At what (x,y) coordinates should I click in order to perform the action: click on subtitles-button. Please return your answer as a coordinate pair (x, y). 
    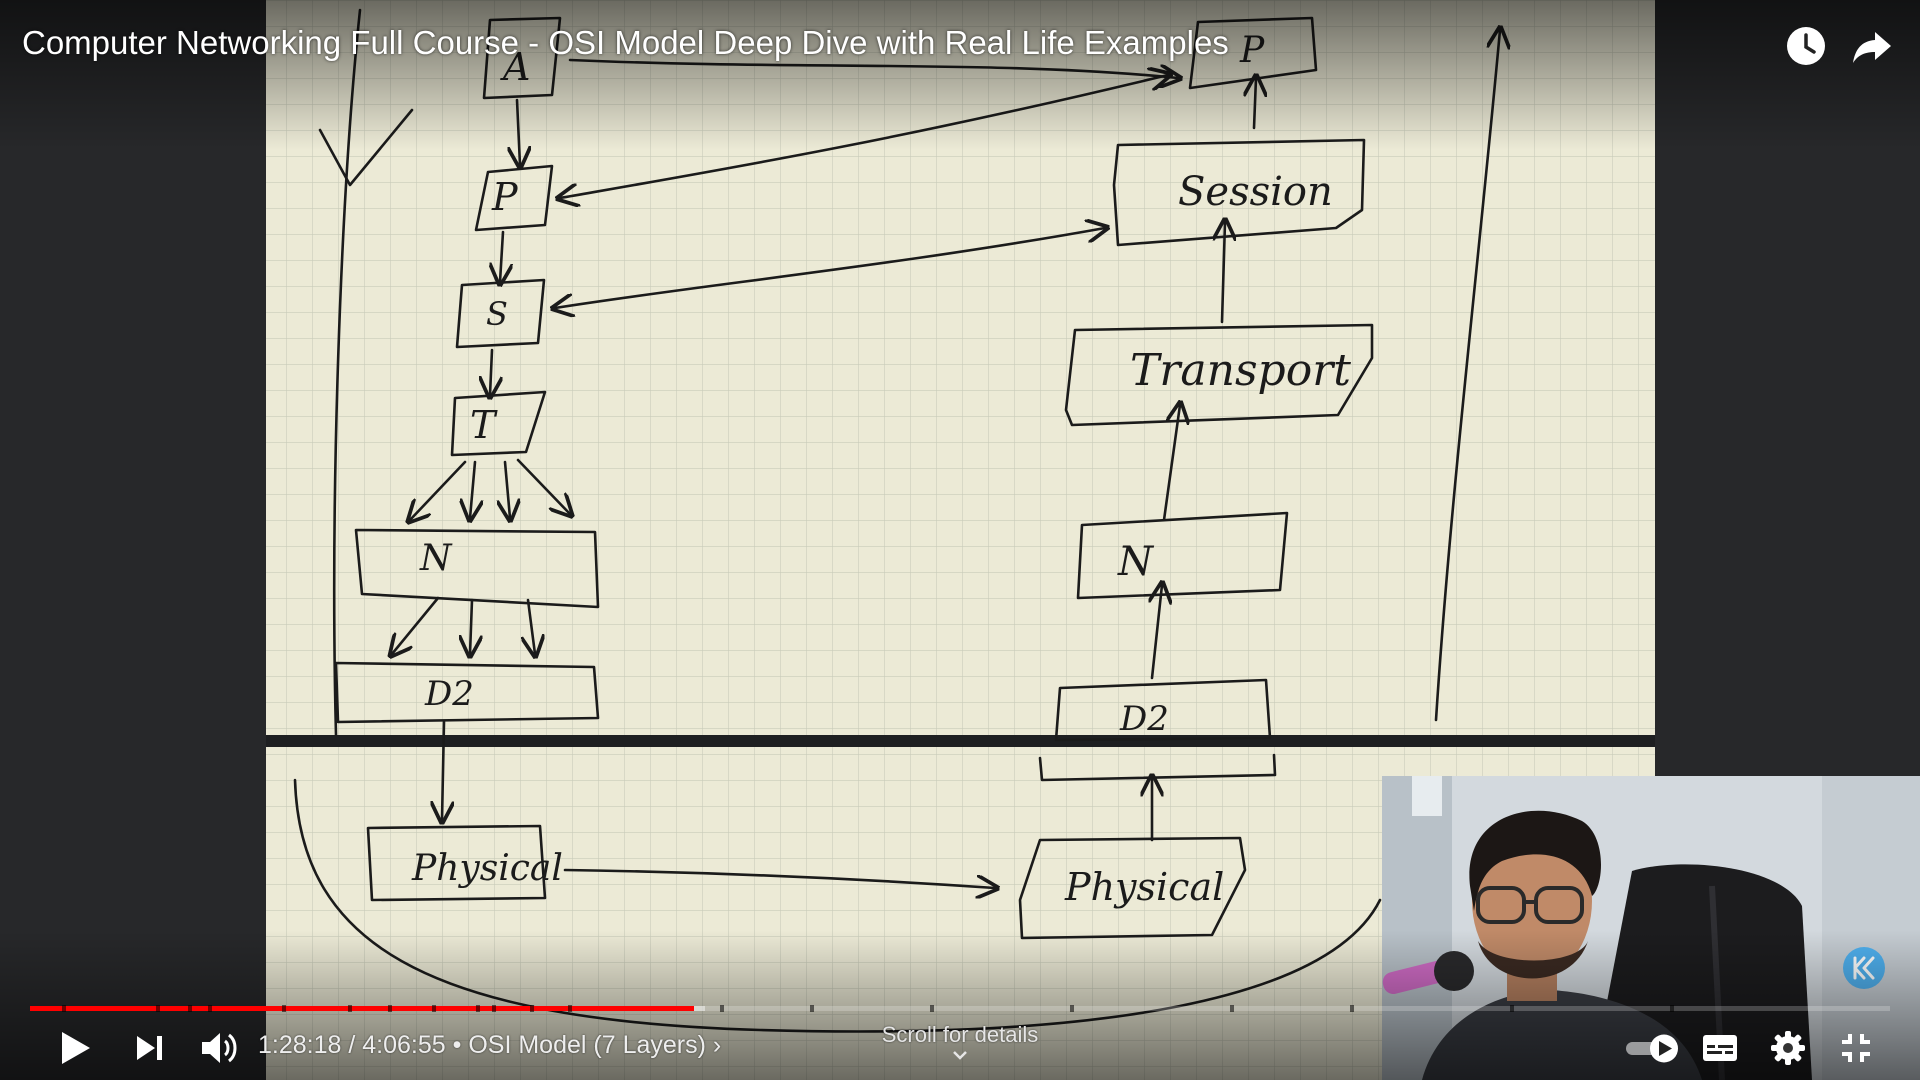
    Looking at the image, I should click on (1720, 1048).